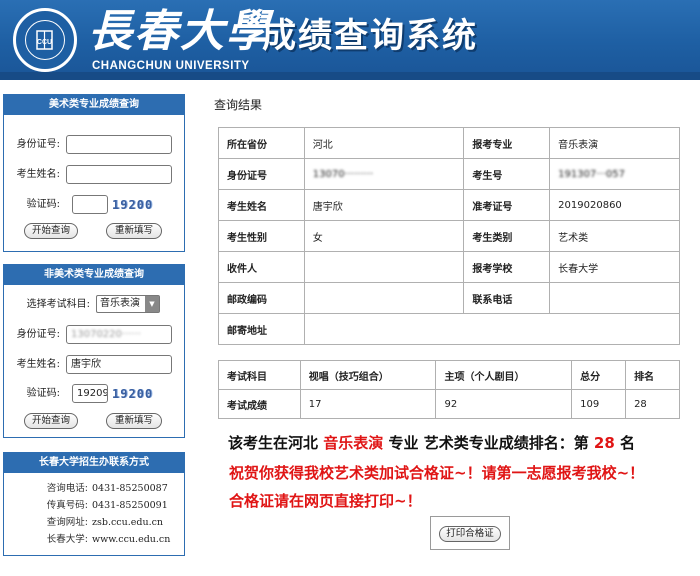  Describe the element at coordinates (599, 375) in the screenshot. I see `score-header-cell: 总分` at that location.